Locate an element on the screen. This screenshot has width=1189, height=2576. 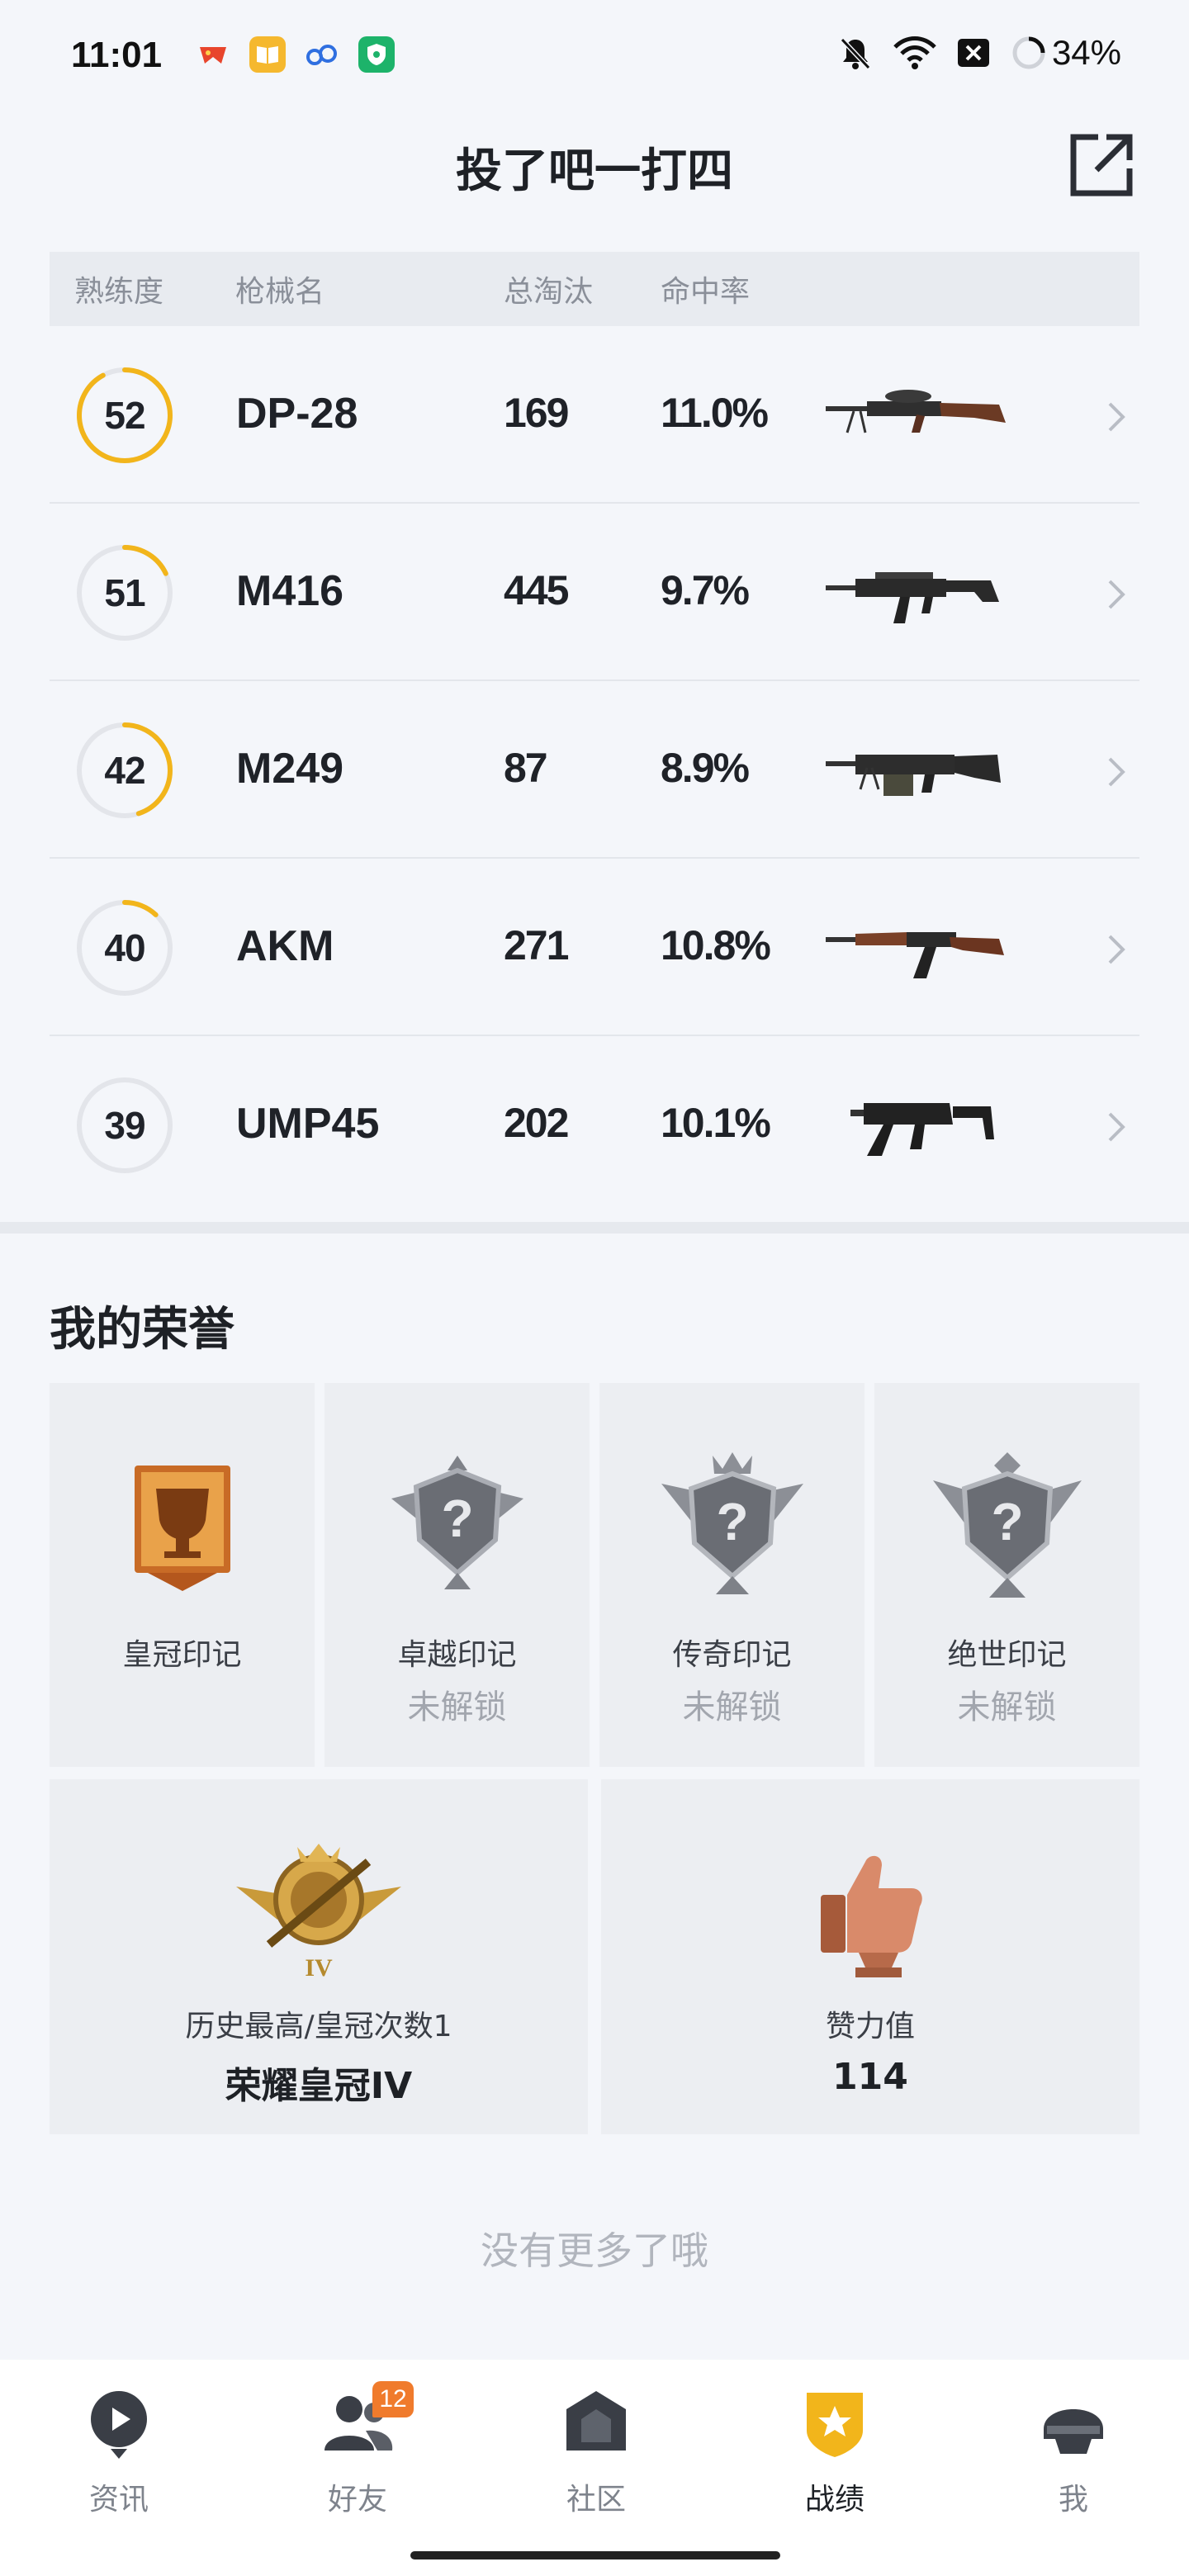
m416-gun-image is located at coordinates (912, 597).